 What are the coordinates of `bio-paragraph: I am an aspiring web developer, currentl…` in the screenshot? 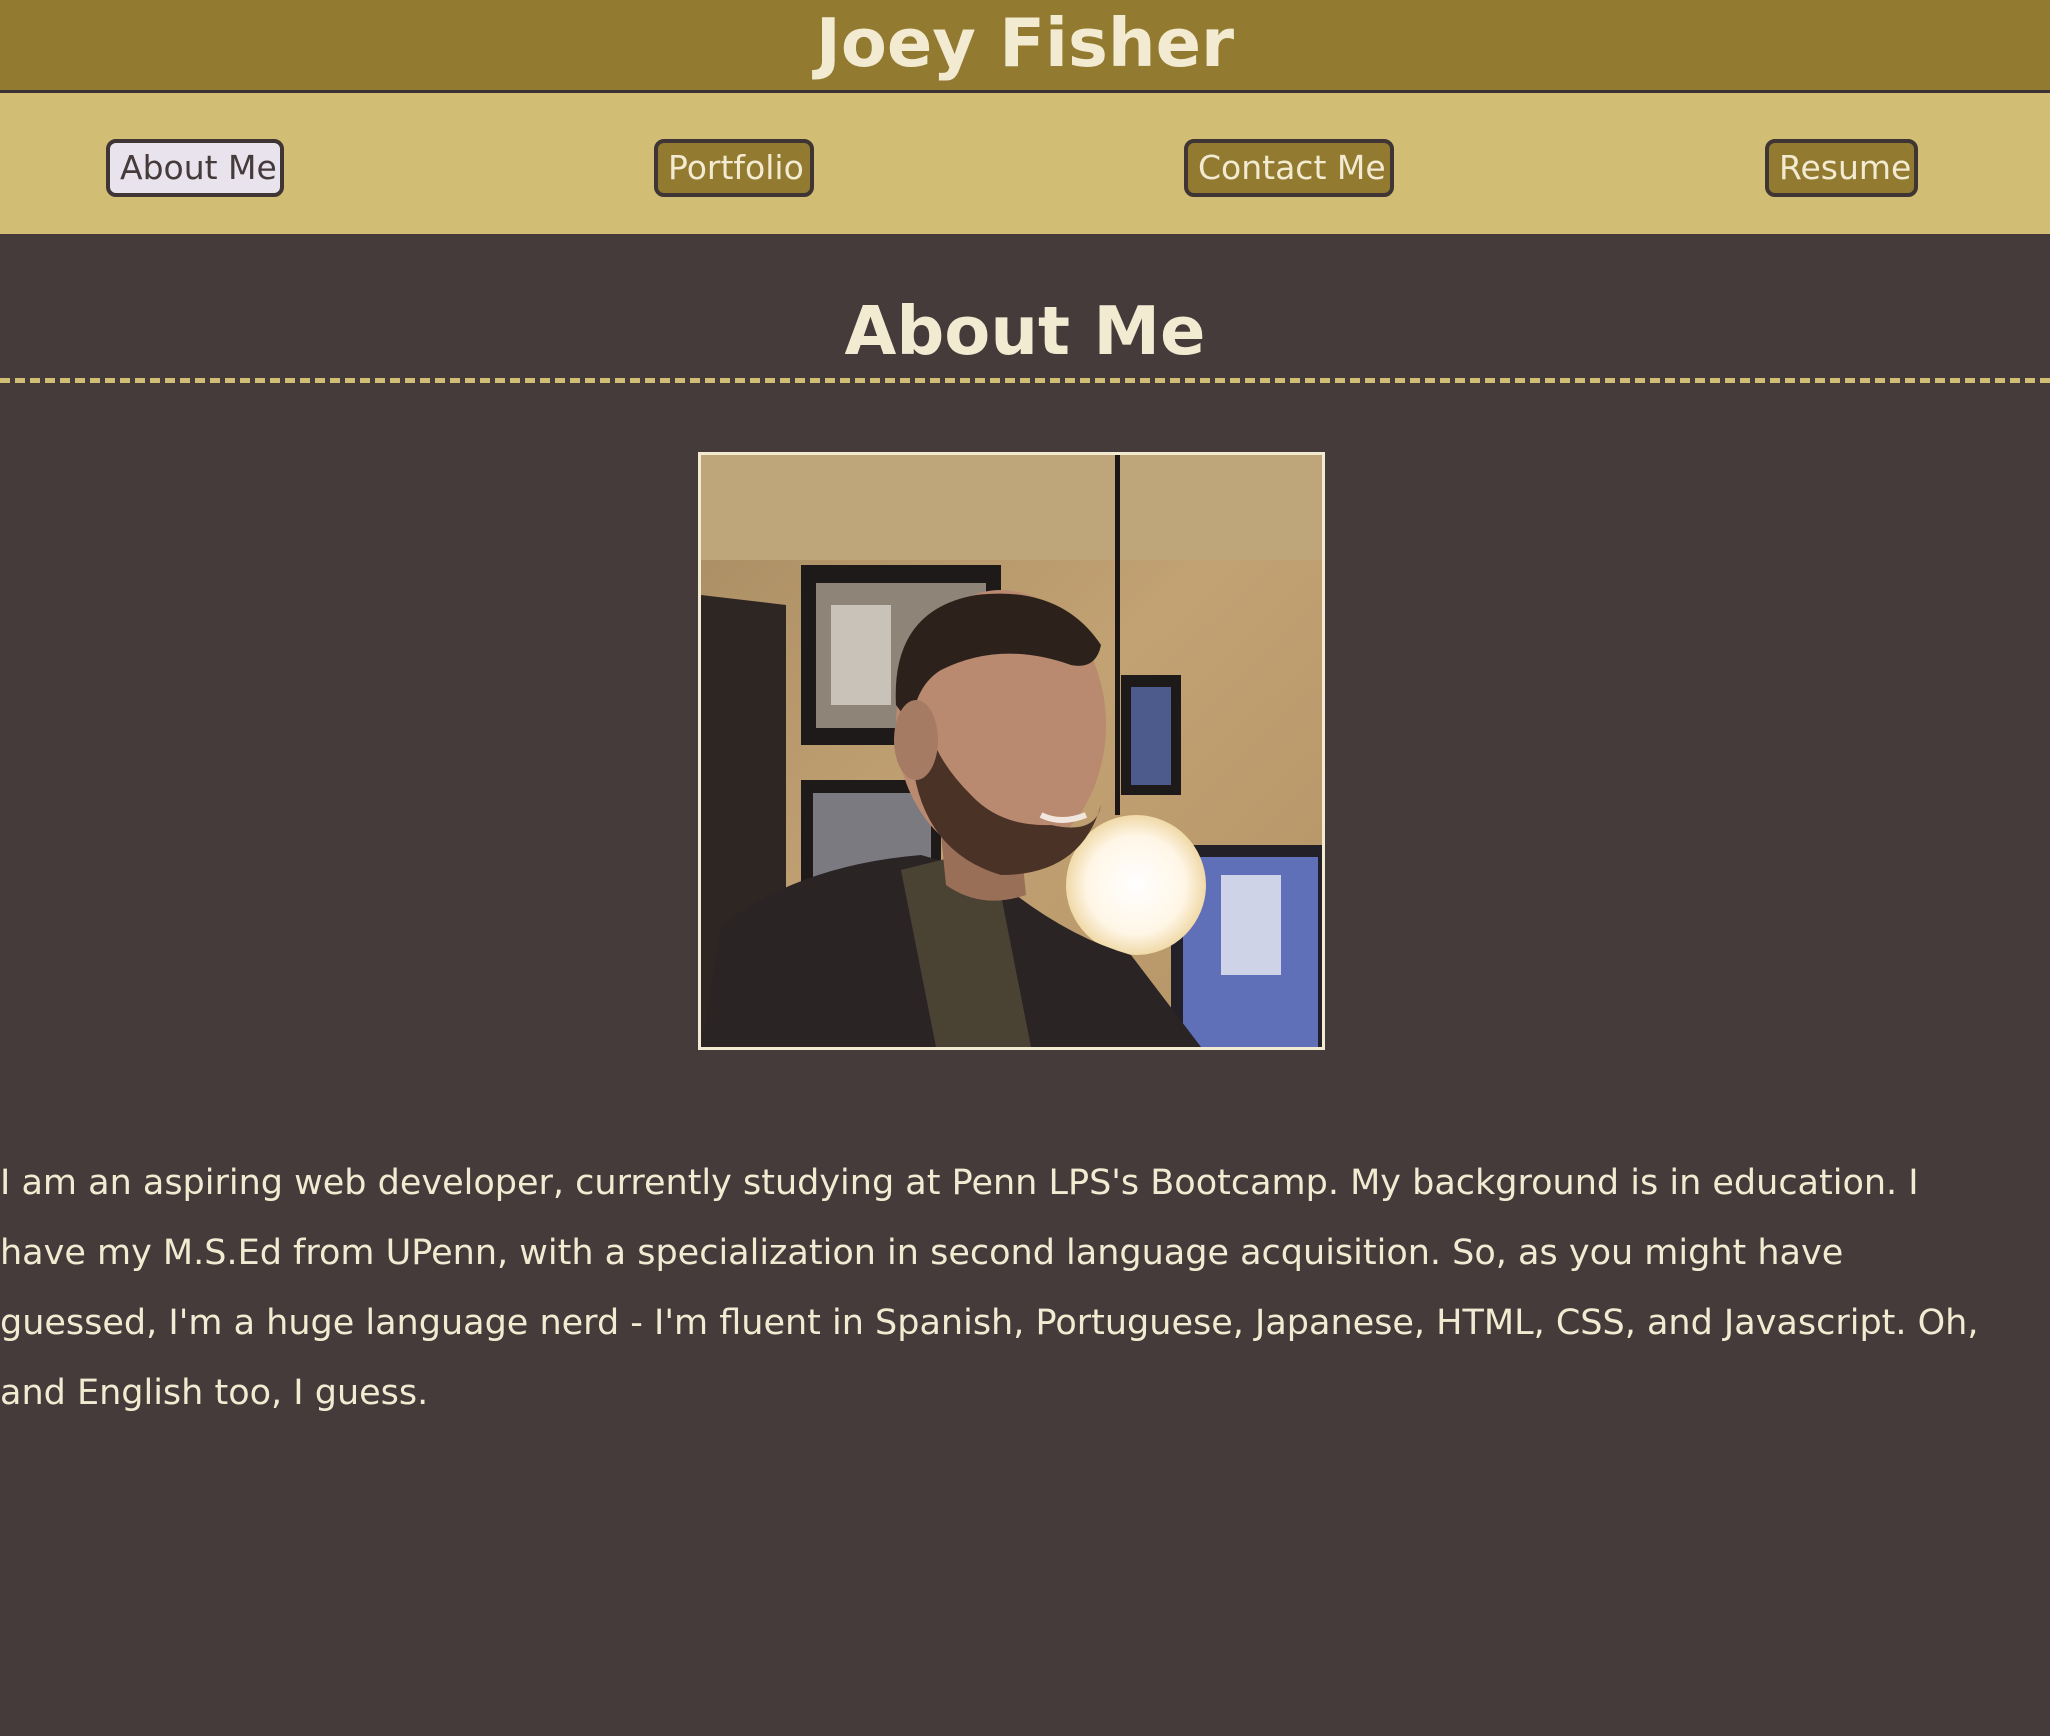 It's located at (989, 1288).